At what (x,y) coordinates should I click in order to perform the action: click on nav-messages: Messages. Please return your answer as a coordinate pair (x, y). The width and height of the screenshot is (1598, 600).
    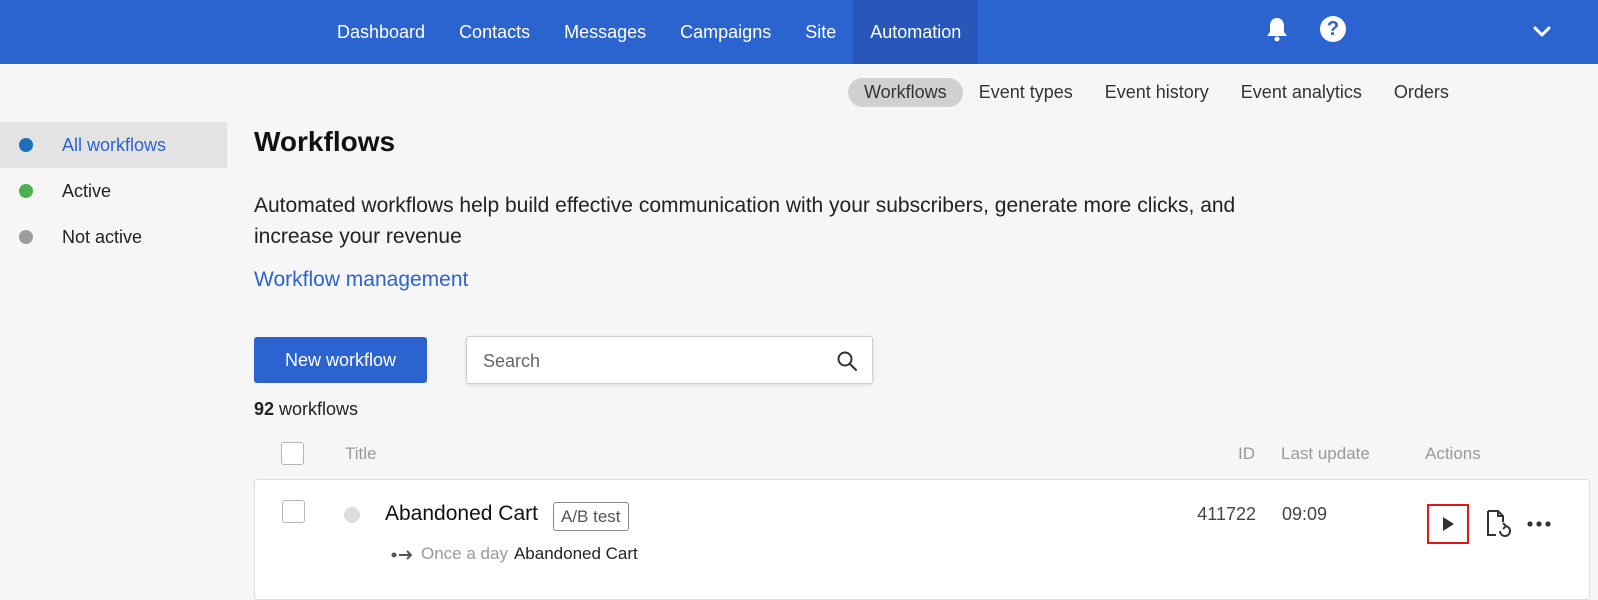
    Looking at the image, I should click on (605, 32).